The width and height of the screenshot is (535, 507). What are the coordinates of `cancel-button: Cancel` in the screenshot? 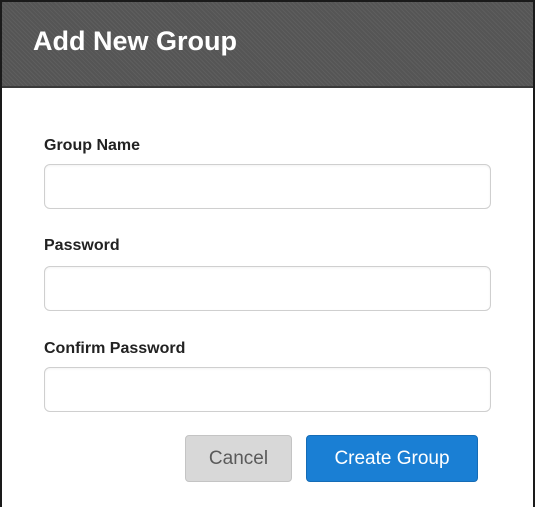 It's located at (238, 458).